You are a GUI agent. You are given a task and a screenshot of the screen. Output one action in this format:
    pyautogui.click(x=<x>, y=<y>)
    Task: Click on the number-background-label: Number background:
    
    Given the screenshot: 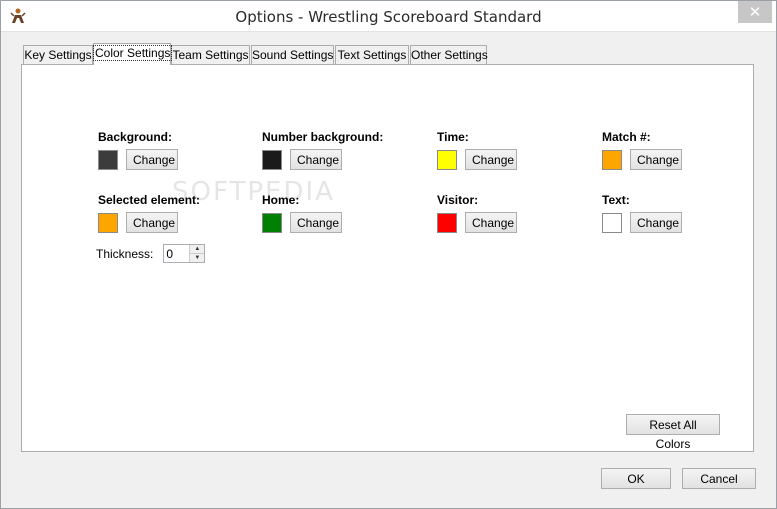 What is the action you would take?
    pyautogui.click(x=323, y=137)
    